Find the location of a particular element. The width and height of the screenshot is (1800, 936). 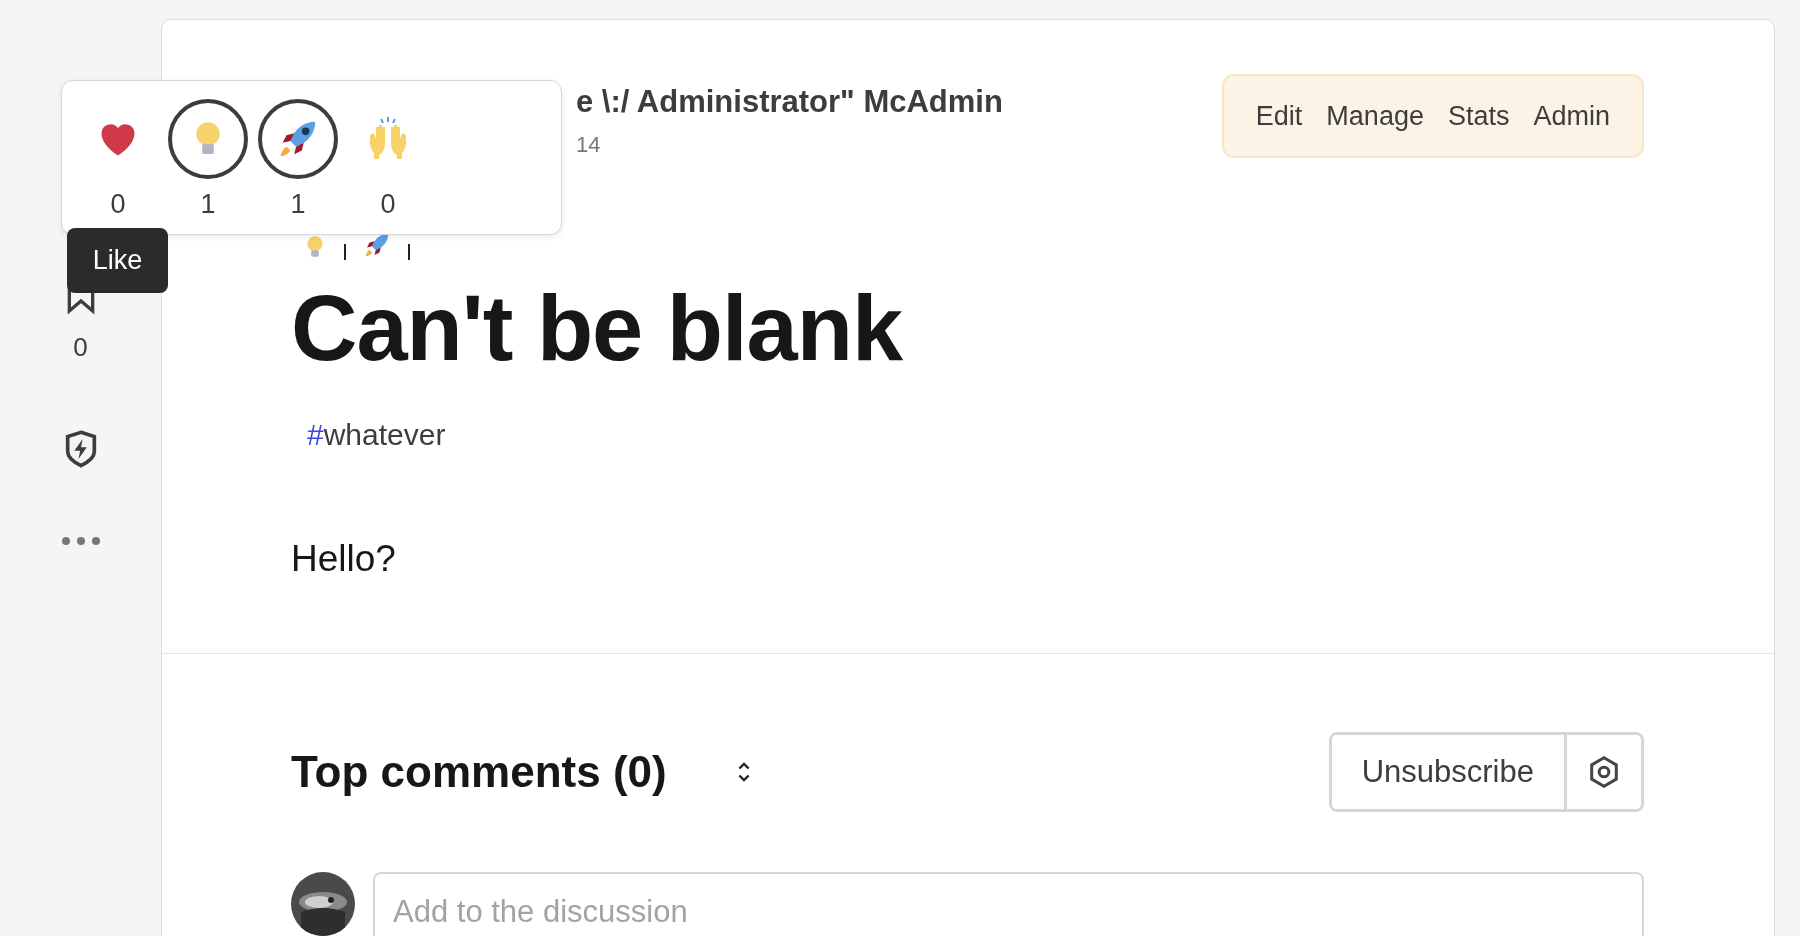

tag-link: #whatever is located at coordinates (376, 434).